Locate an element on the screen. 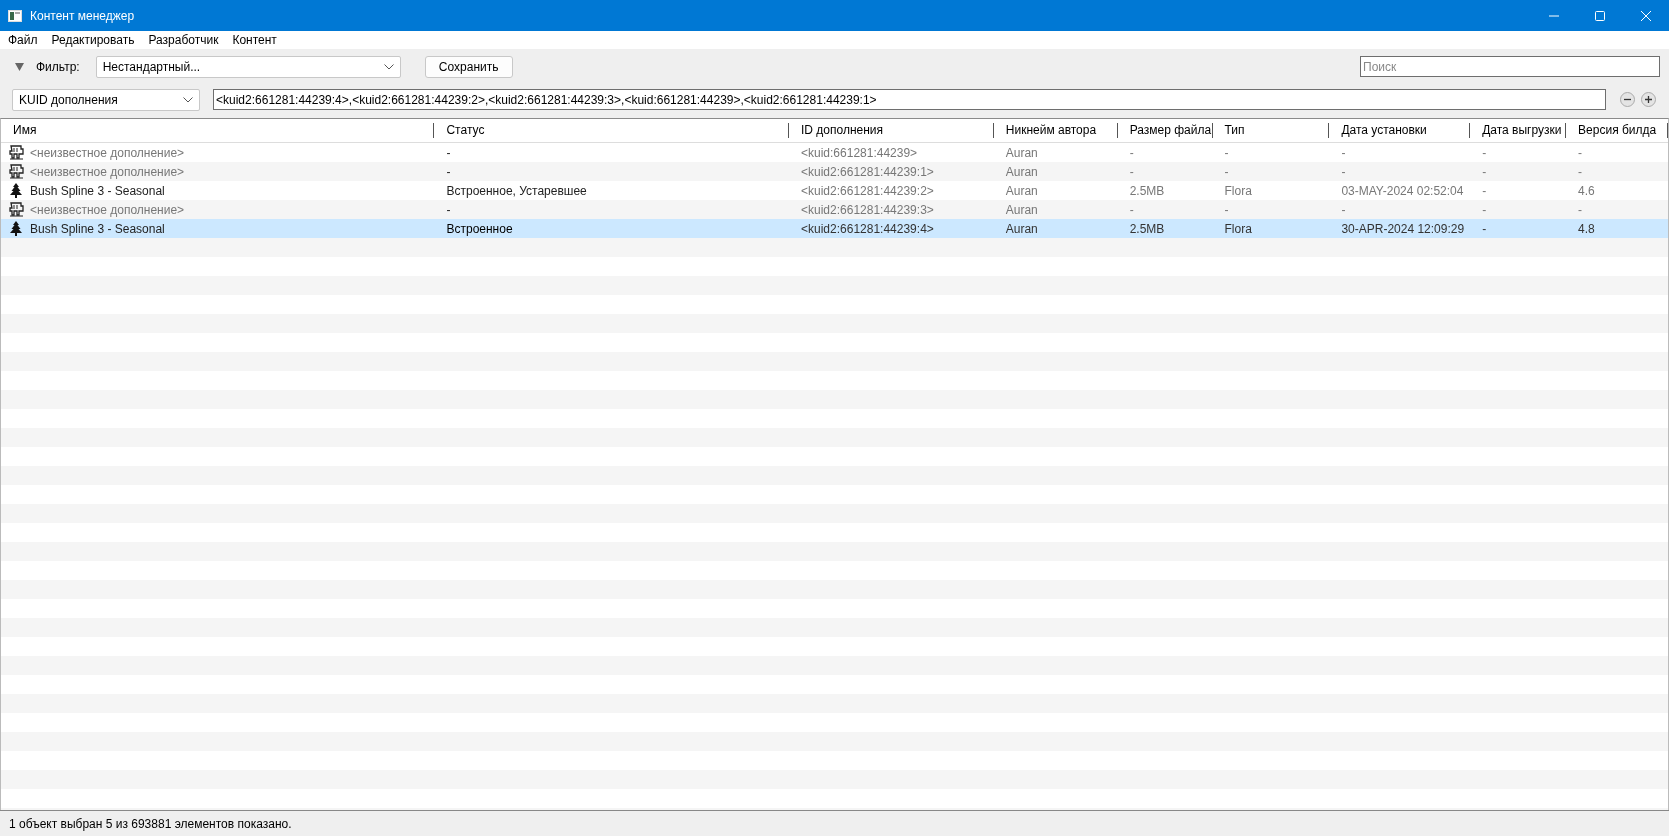  plus-button is located at coordinates (1648, 99).